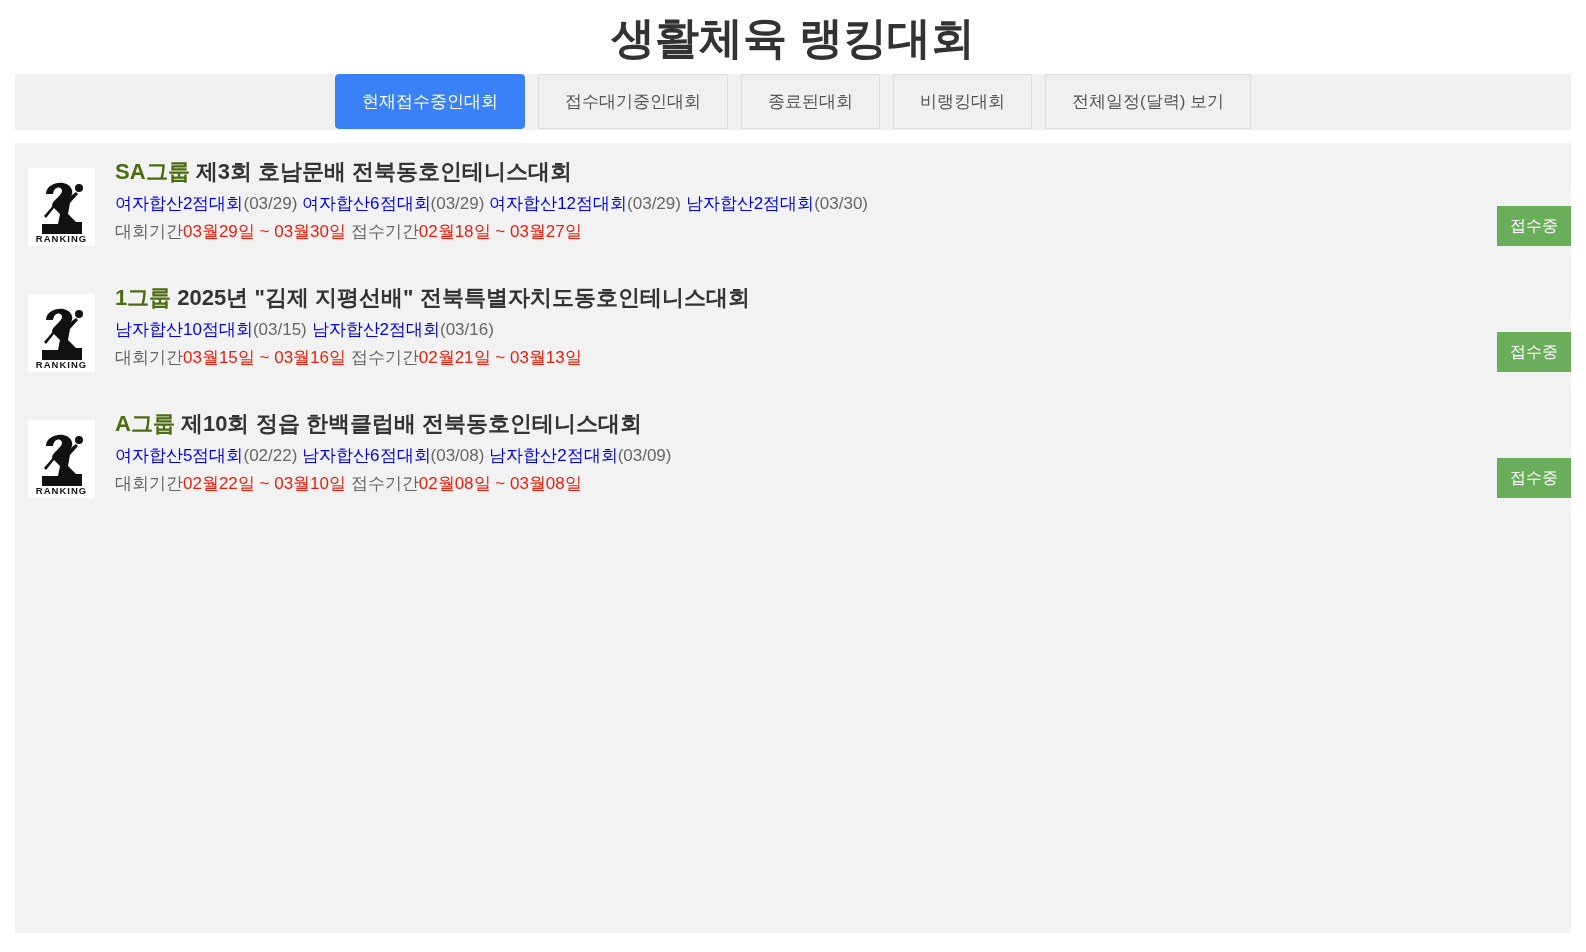 The image size is (1586, 952). Describe the element at coordinates (806, 173) in the screenshot. I see `tournament-title: SA그룹 제3회 호남문배 전북동호인테니스대회` at that location.